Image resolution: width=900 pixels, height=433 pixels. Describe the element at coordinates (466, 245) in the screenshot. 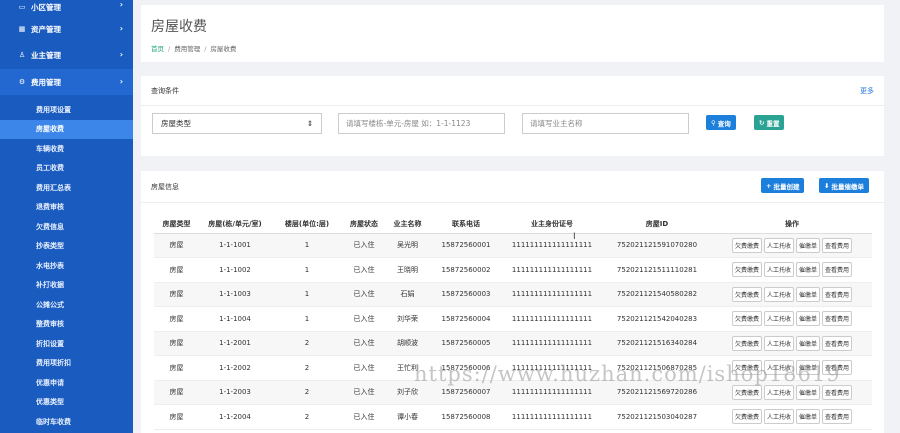

I see `table-cell: 15872560001` at that location.